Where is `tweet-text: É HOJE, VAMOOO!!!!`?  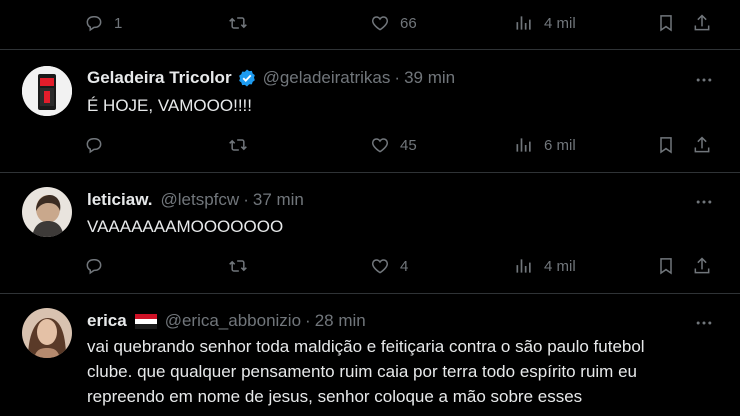
tweet-text: É HOJE, VAMOOO!!!! is located at coordinates (169, 105).